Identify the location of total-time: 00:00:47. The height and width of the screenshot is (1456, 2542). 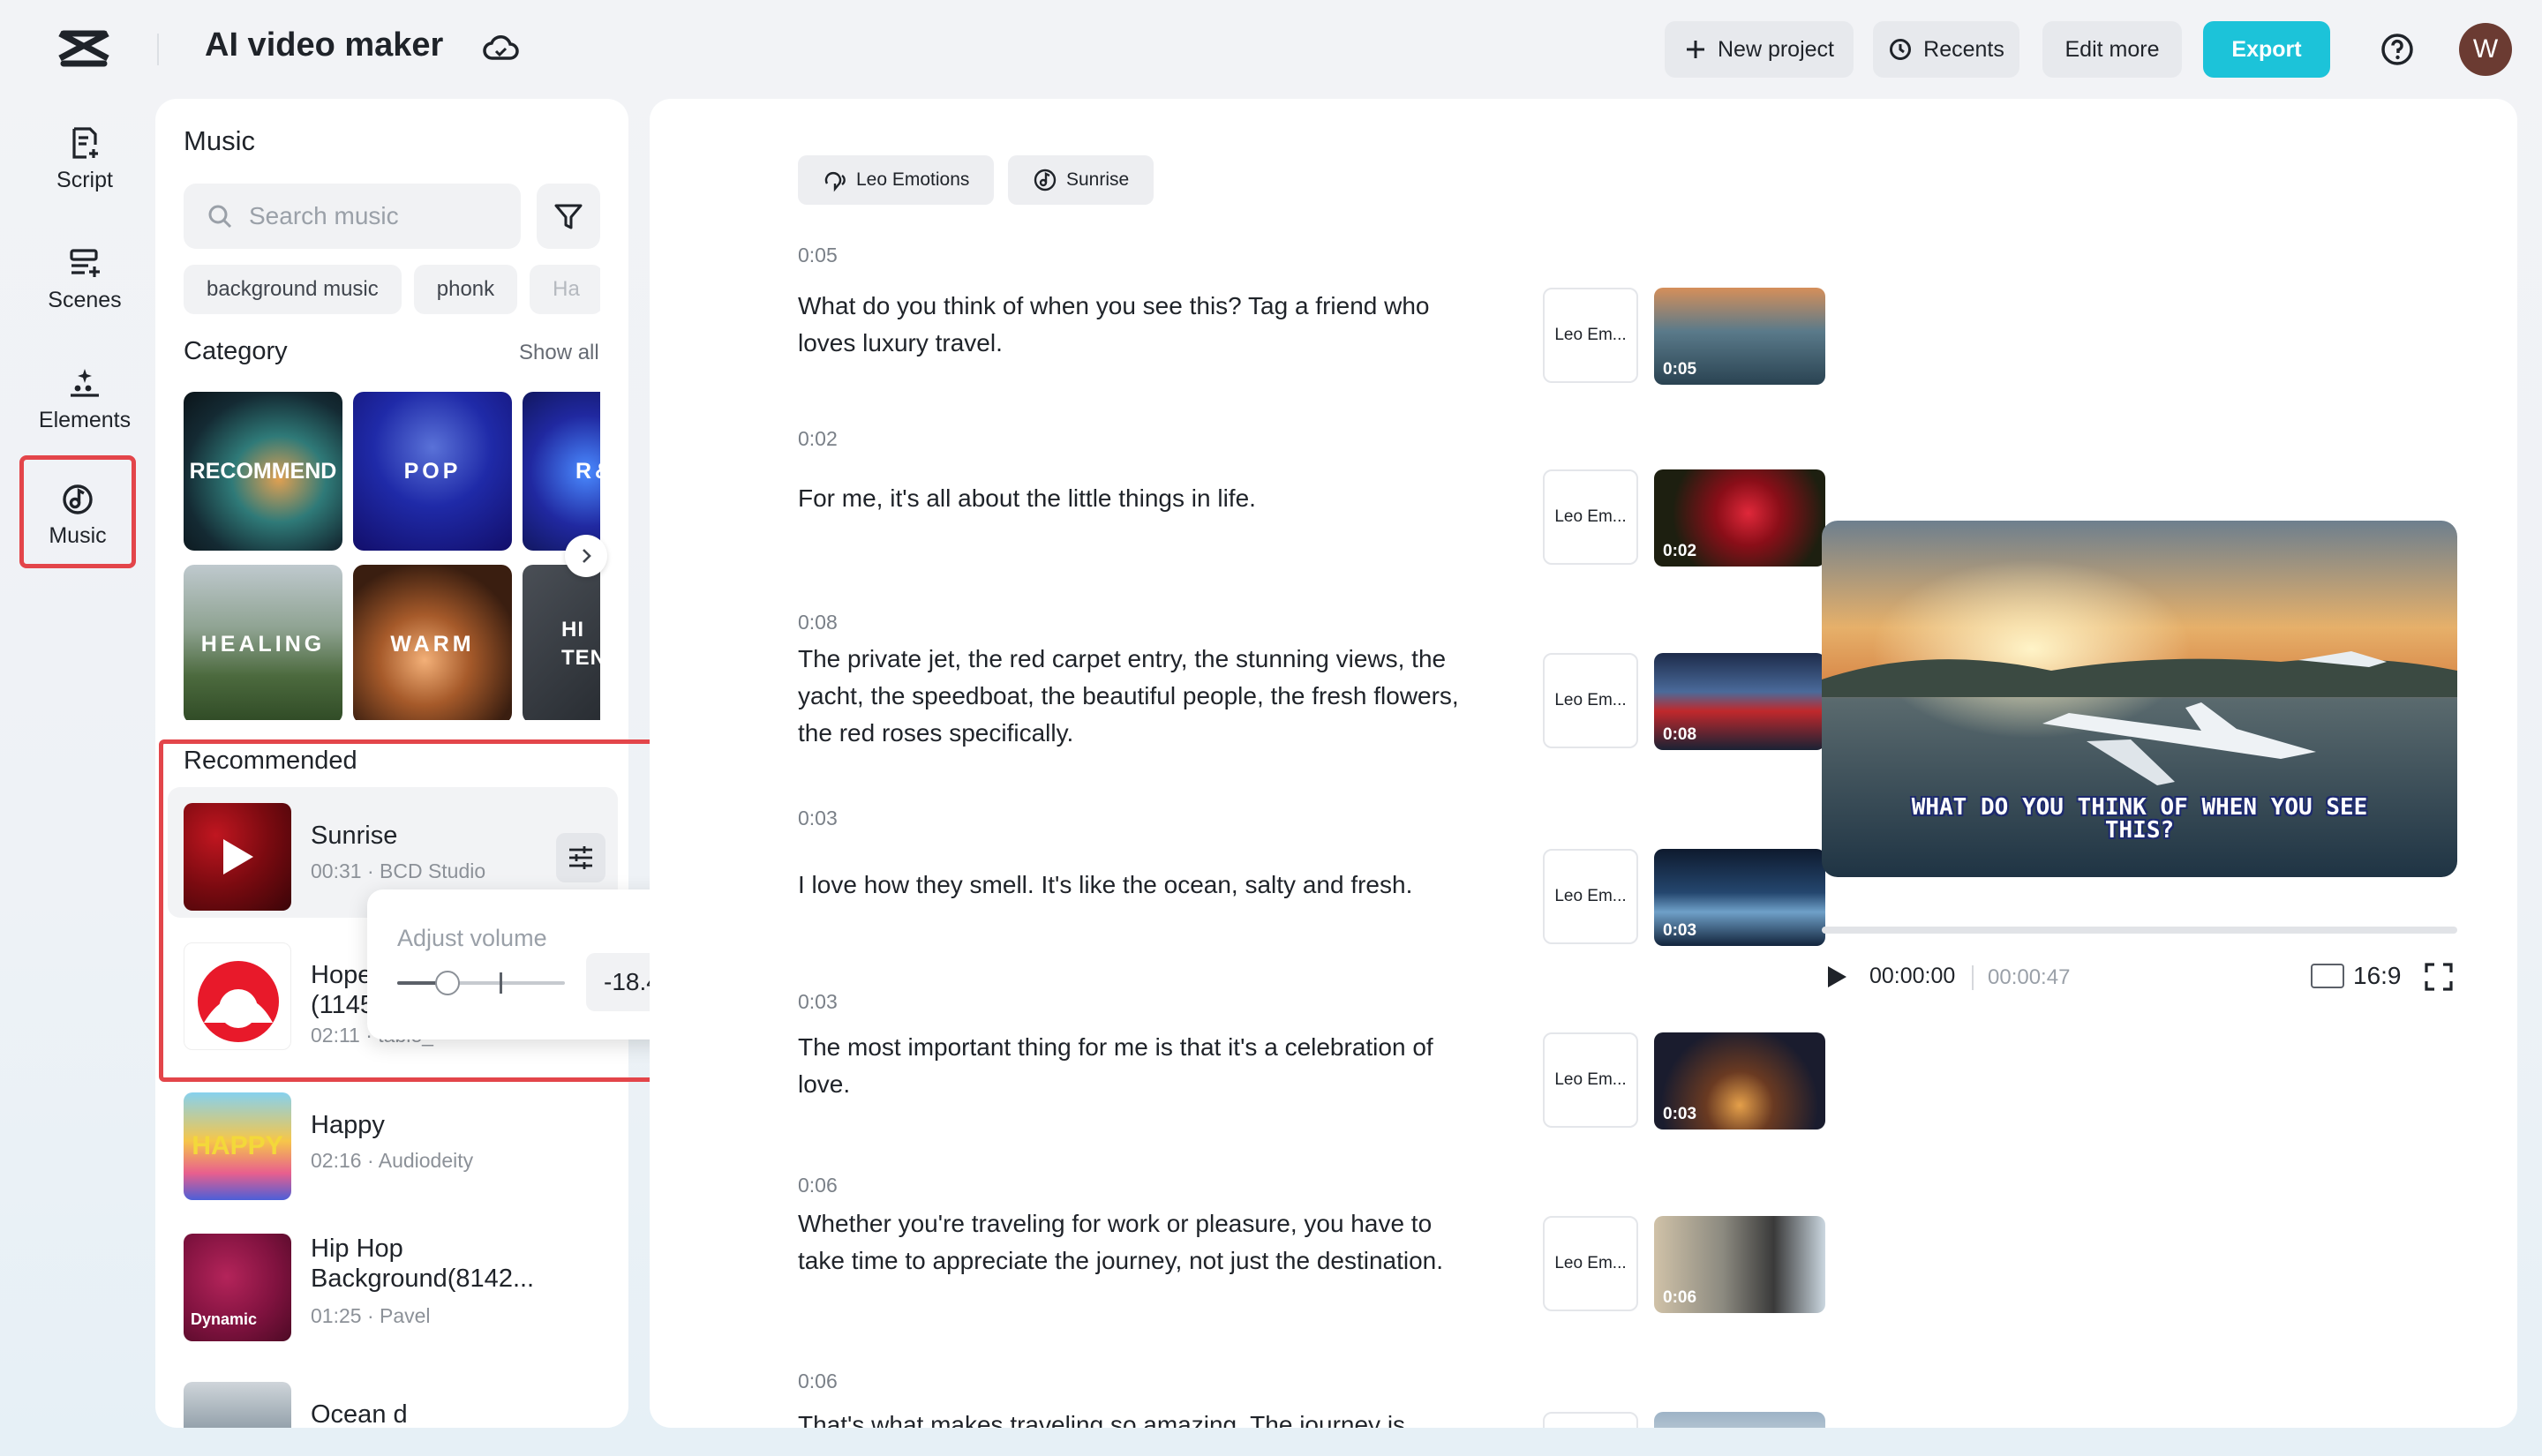
(2029, 977).